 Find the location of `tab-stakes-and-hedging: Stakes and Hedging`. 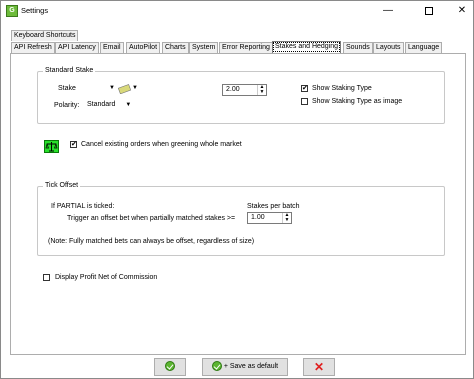

tab-stakes-and-hedging: Stakes and Hedging is located at coordinates (307, 47).